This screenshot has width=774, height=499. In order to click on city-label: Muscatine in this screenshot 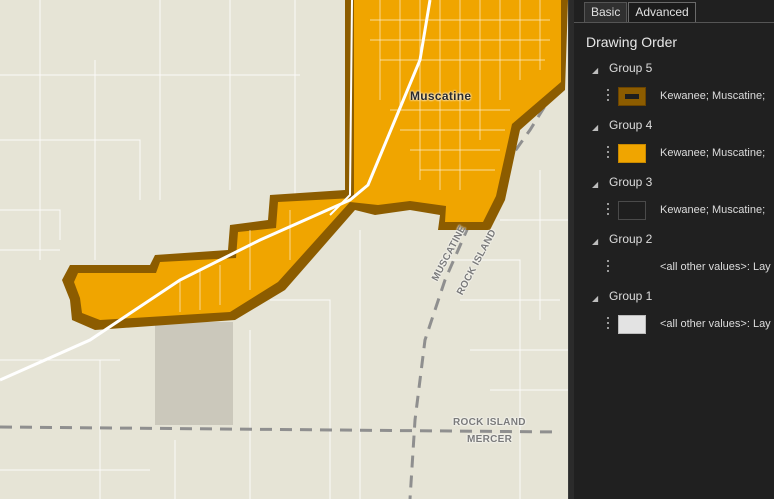, I will do `click(441, 96)`.